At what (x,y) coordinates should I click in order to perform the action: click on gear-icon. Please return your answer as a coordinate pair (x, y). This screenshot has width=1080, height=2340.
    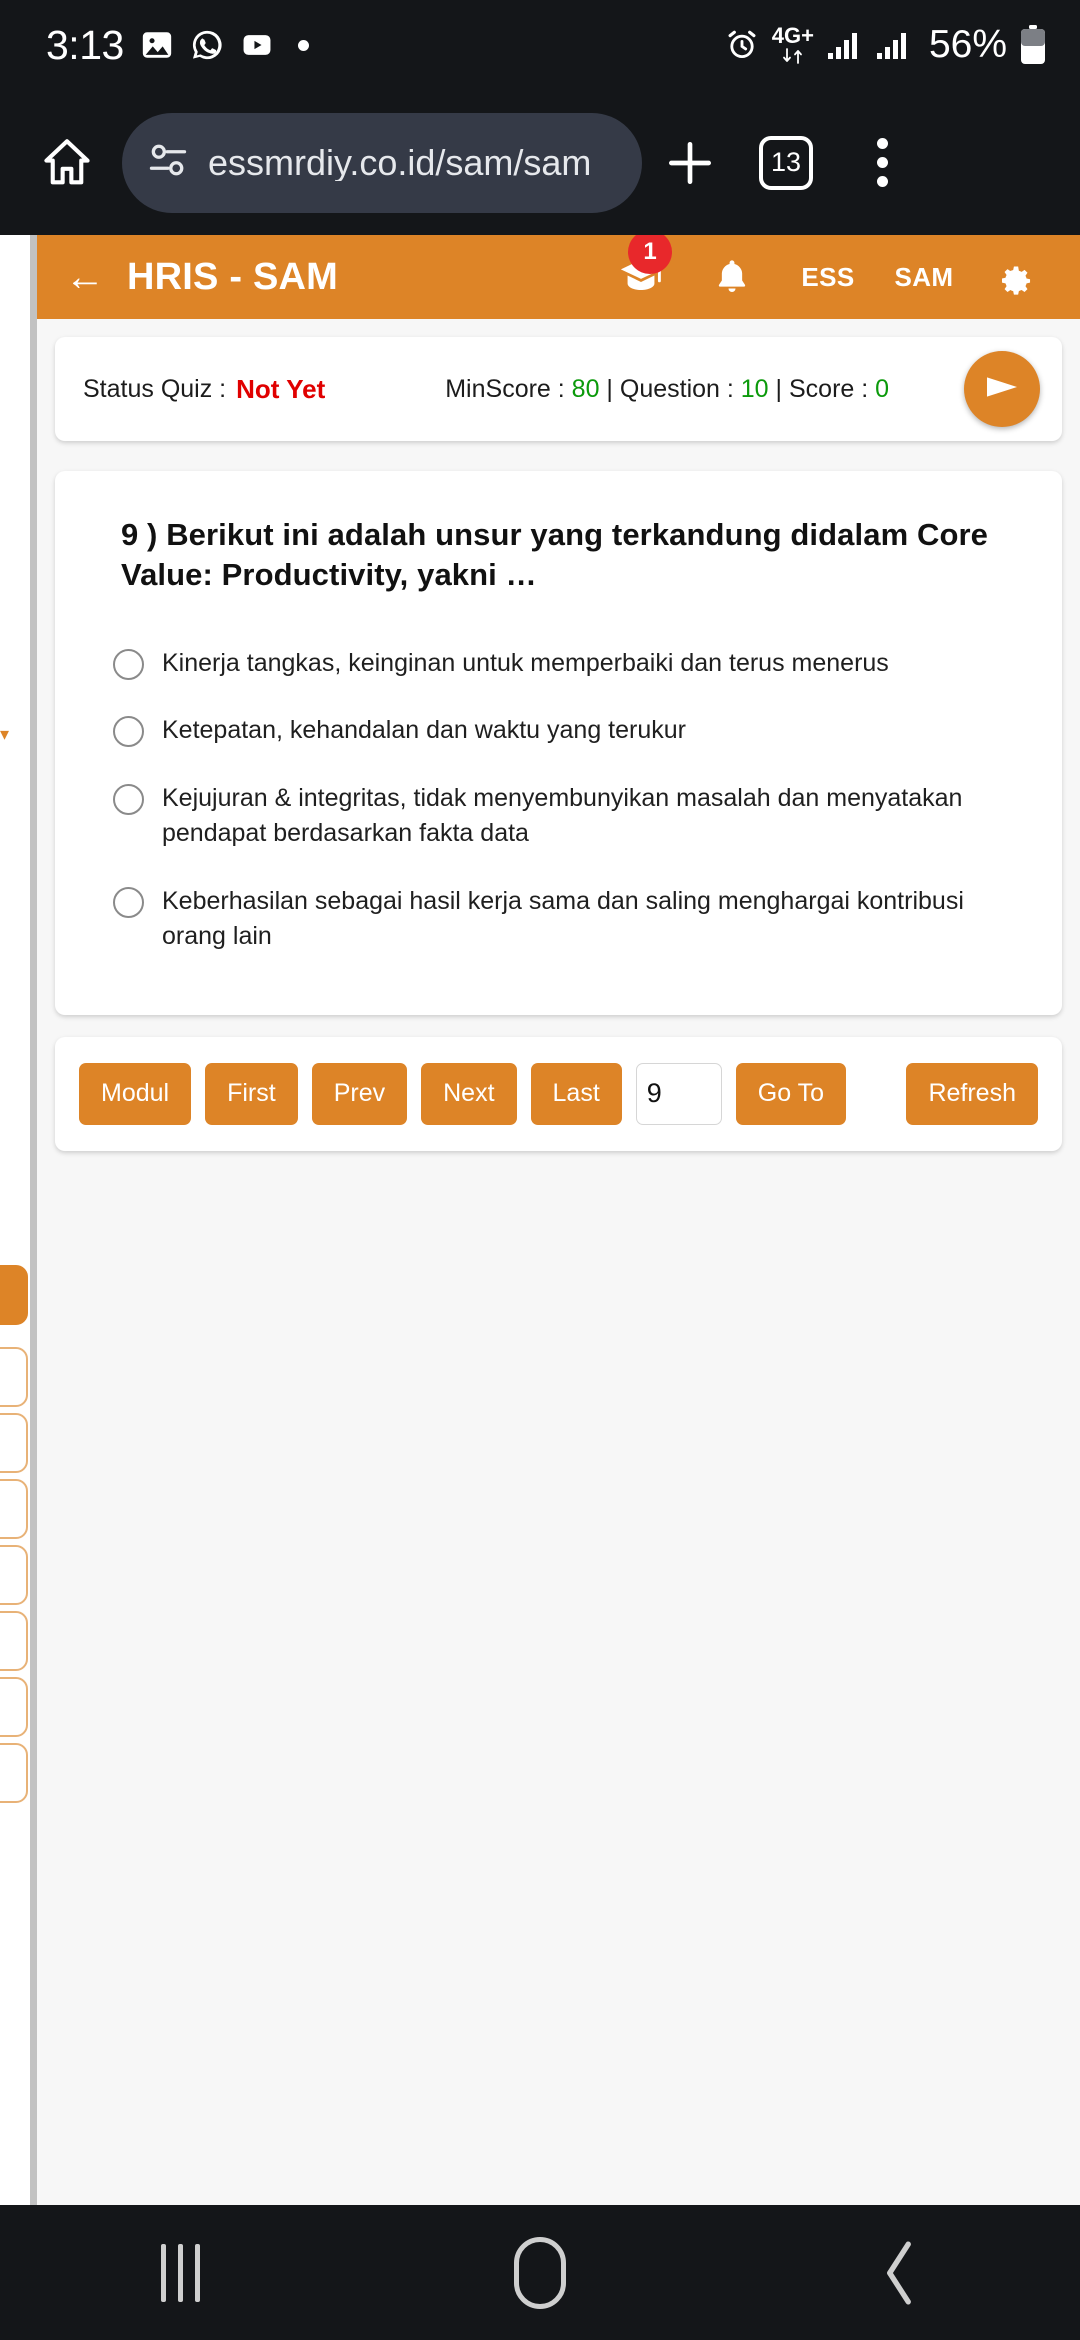
    Looking at the image, I should click on (1013, 277).